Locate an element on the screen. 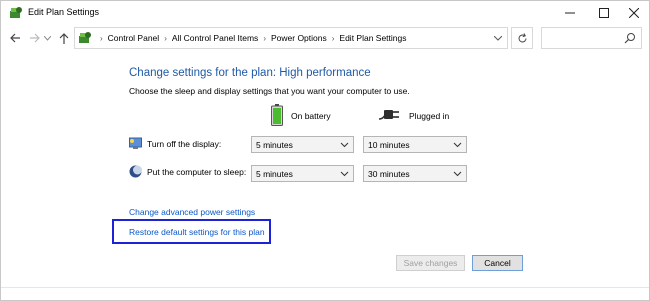 This screenshot has width=650, height=301. up-button is located at coordinates (64, 38).